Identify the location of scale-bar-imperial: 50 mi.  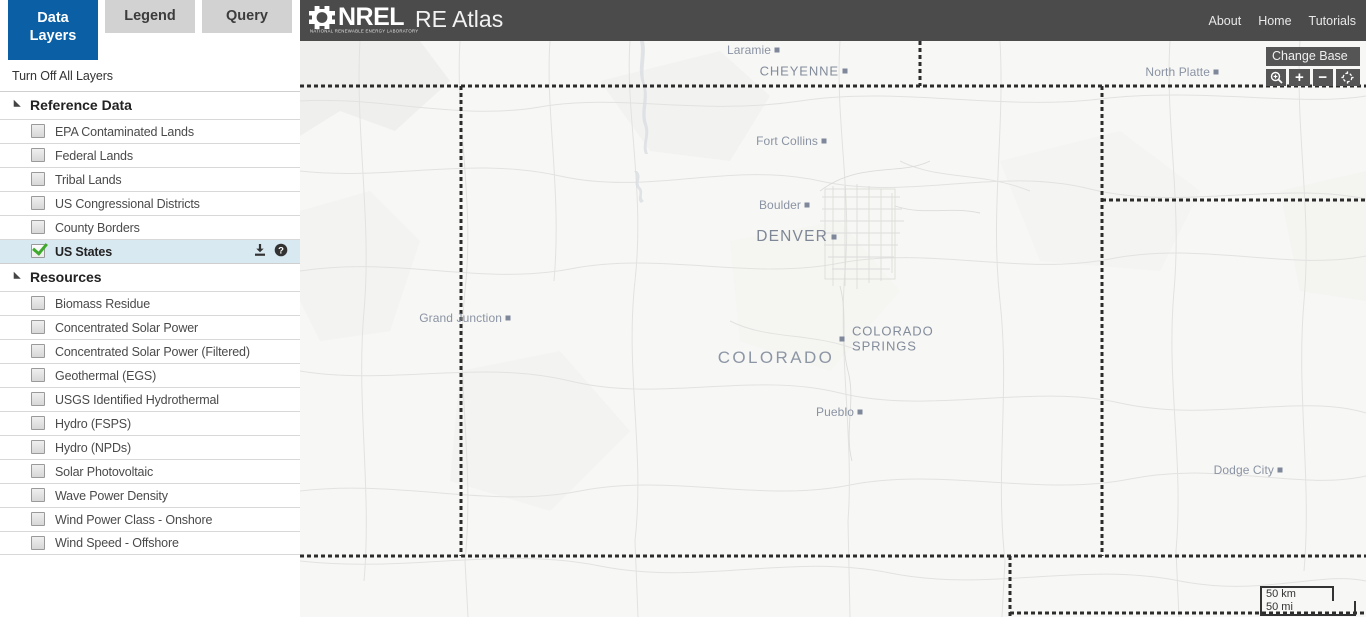
(1308, 608).